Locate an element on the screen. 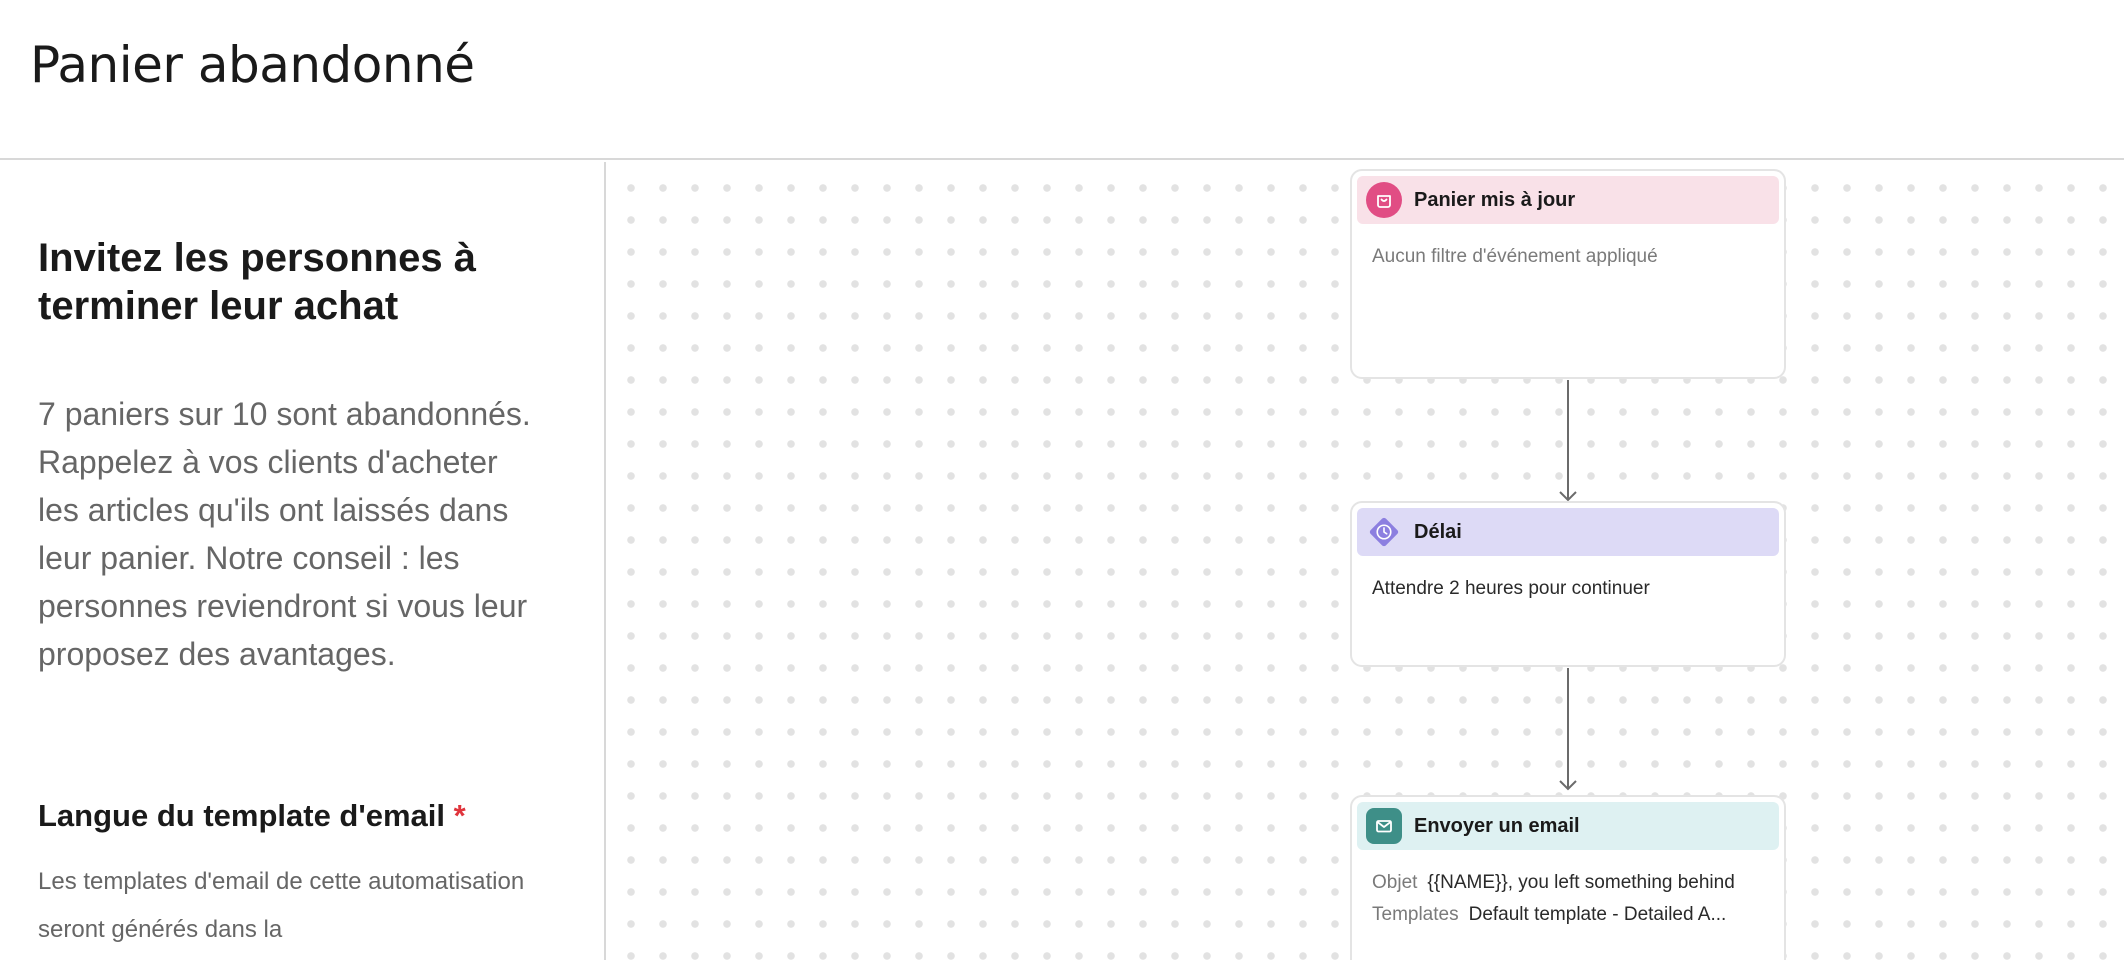 Image resolution: width=2124 pixels, height=960 pixels. trigger-node-body: Aucun filtre d'événement appliqué is located at coordinates (1515, 256).